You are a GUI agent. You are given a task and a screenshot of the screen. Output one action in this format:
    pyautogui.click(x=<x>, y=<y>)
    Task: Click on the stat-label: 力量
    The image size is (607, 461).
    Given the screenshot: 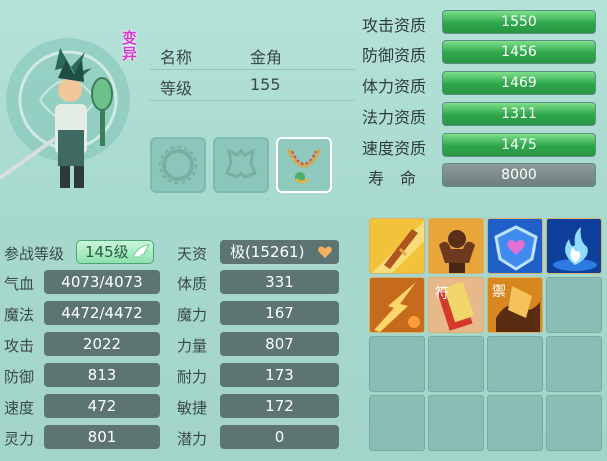 What is the action you would take?
    pyautogui.click(x=192, y=346)
    